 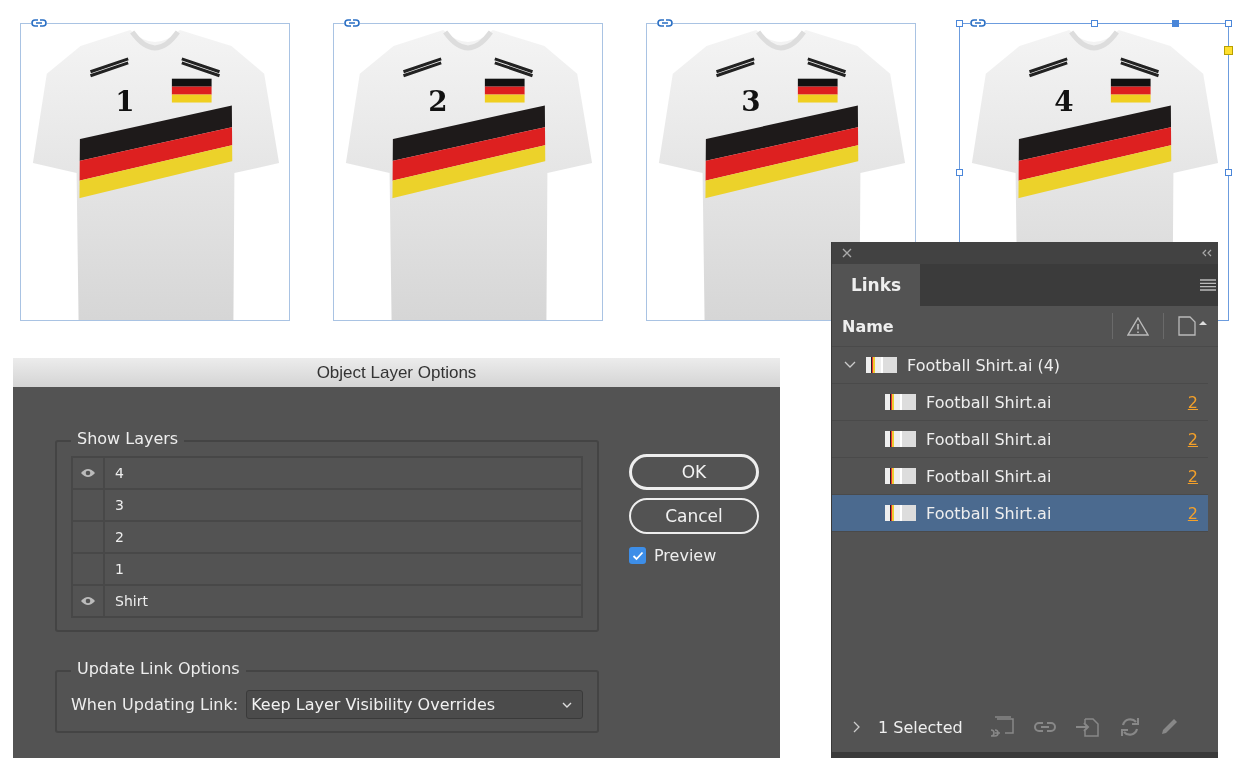 I want to click on layer-name: 3, so click(x=114, y=505).